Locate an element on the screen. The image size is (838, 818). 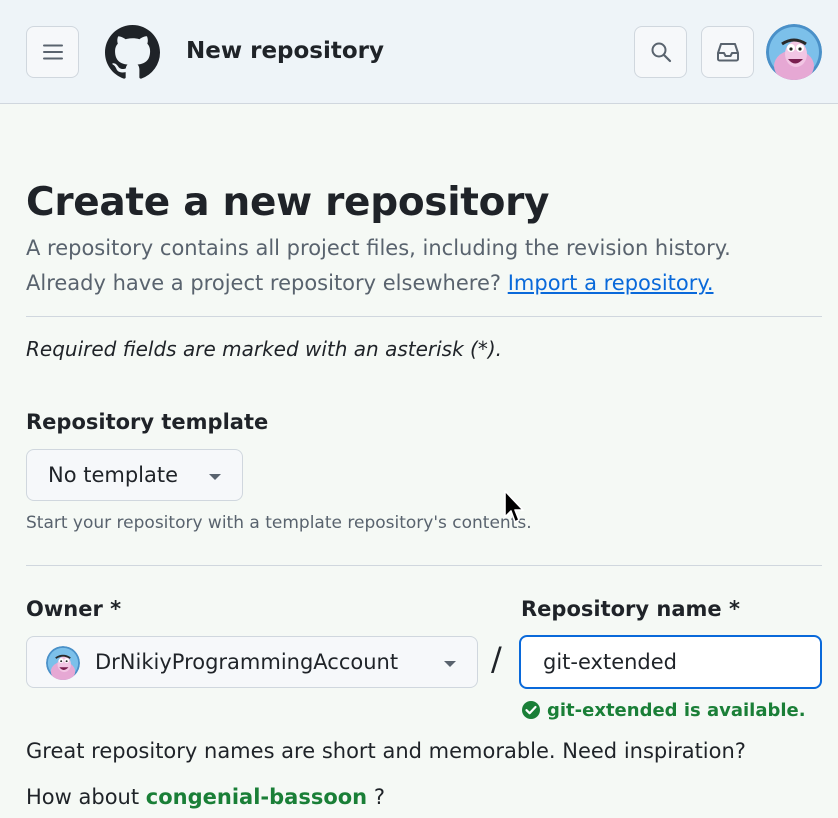
header-title: New repository is located at coordinates (285, 51).